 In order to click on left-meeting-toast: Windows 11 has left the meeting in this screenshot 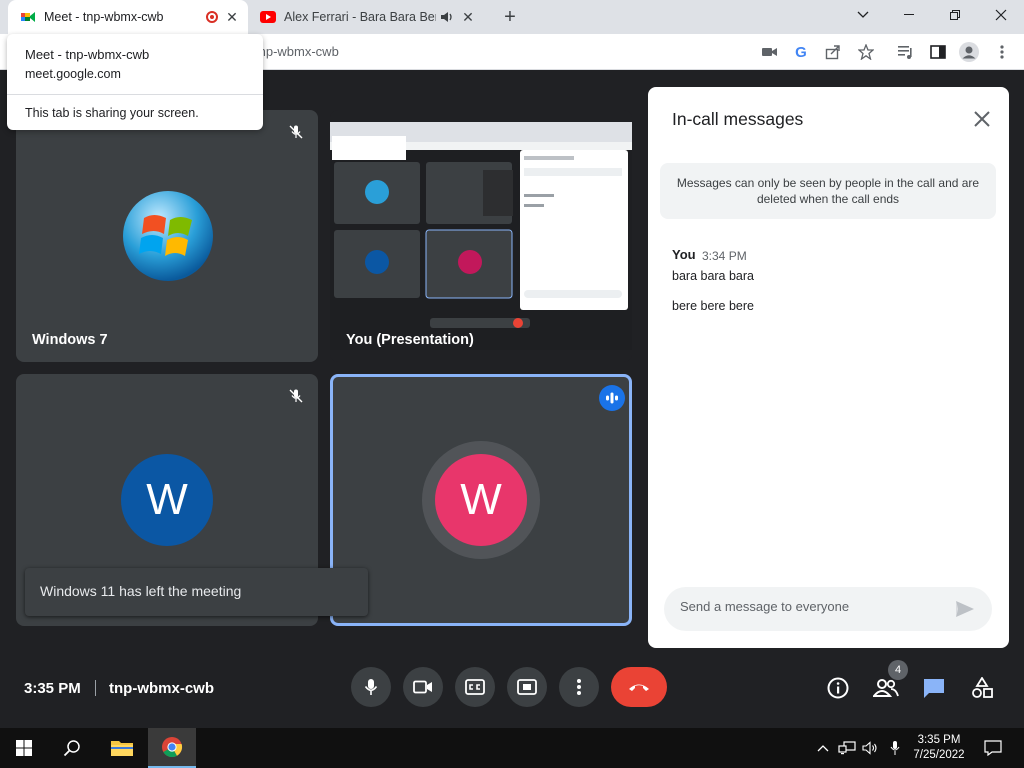, I will do `click(196, 592)`.